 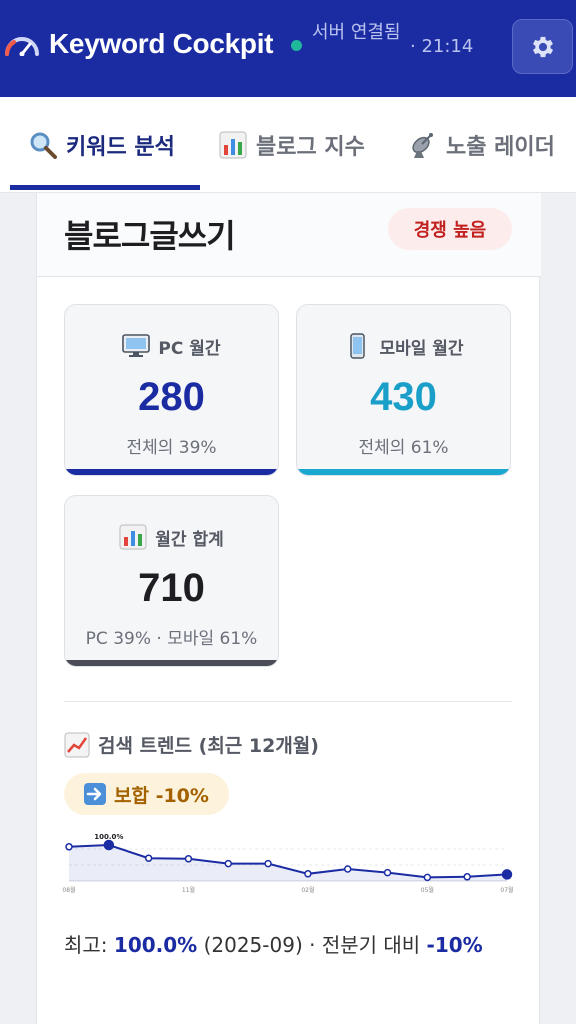 What do you see at coordinates (120, 147) in the screenshot?
I see `tab-label: 키워드 분석` at bounding box center [120, 147].